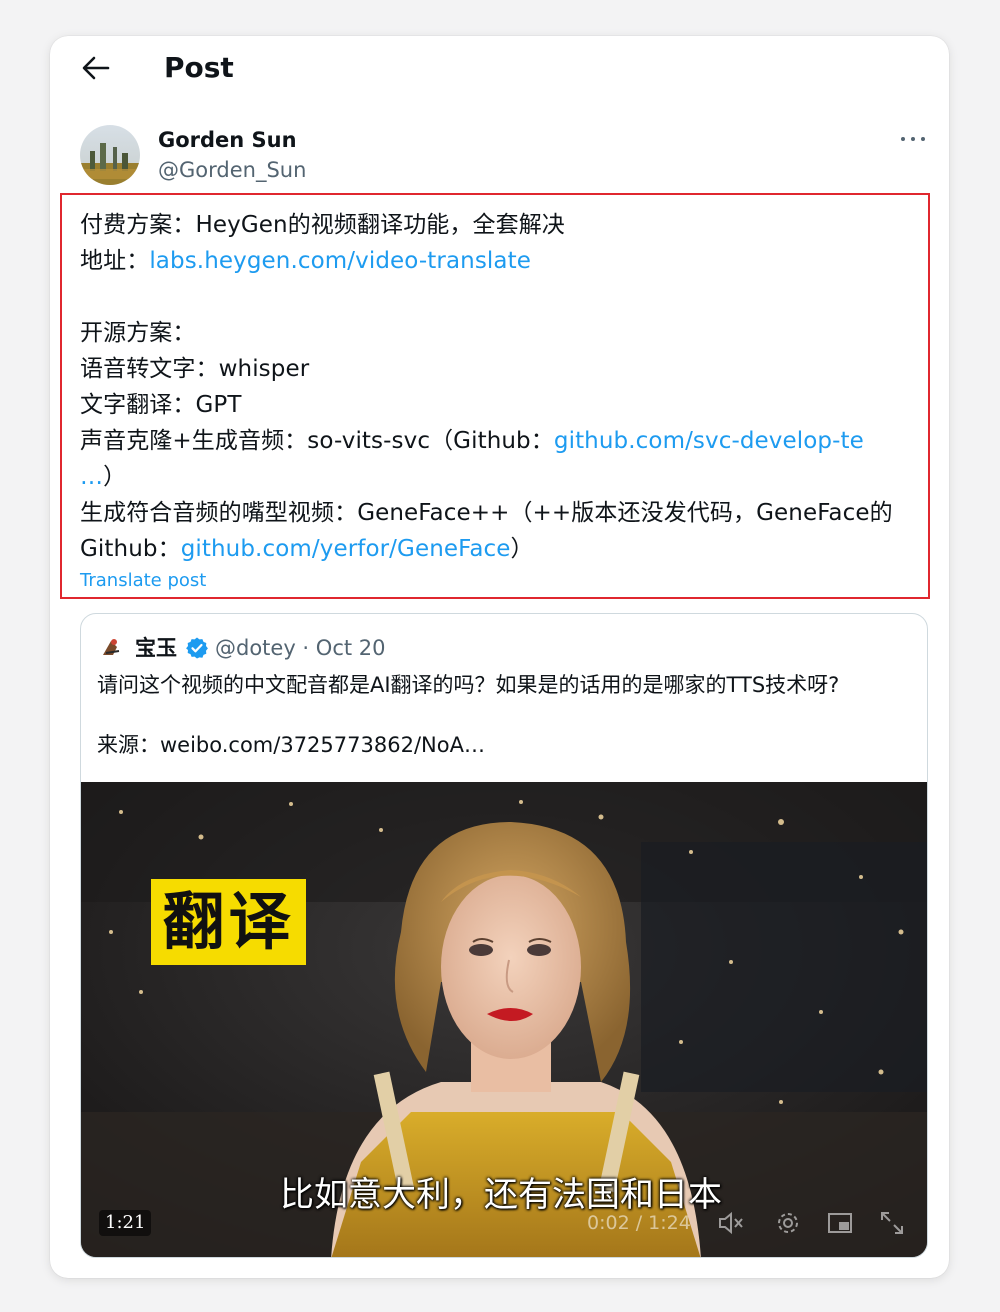 The width and height of the screenshot is (1000, 1312). I want to click on more-options-button, so click(913, 139).